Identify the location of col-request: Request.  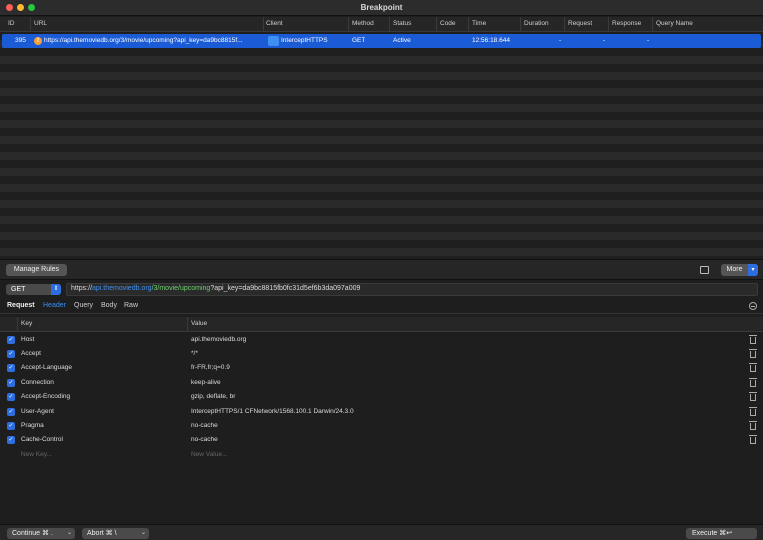
(580, 23).